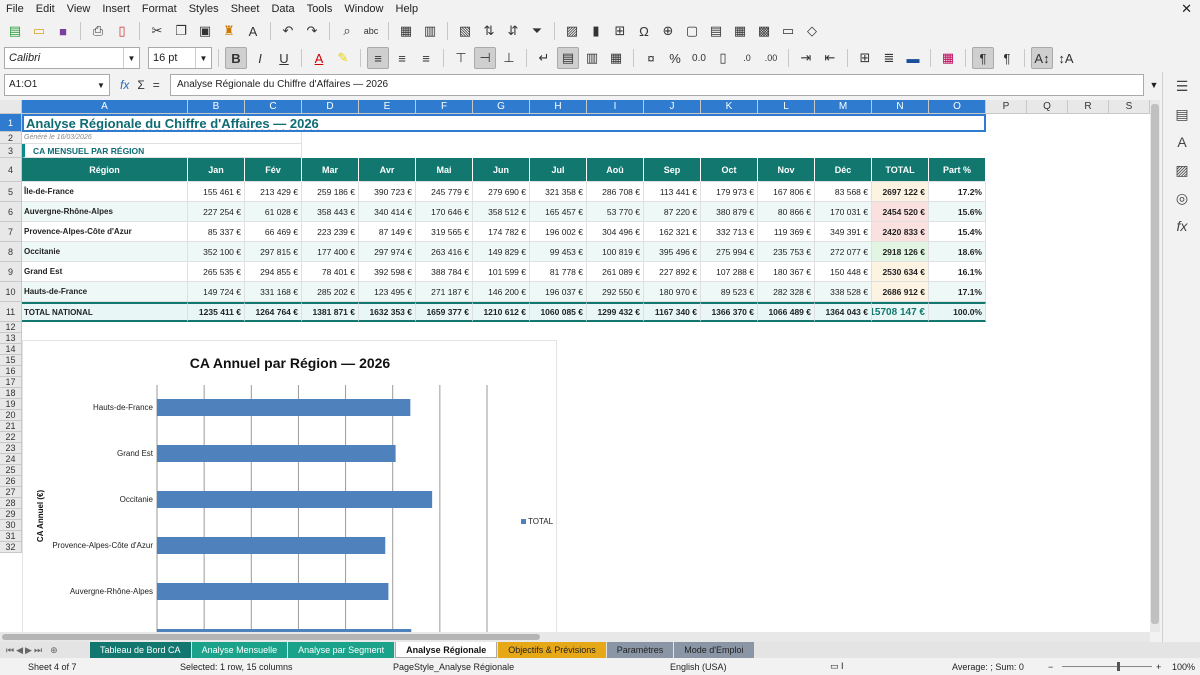 Image resolution: width=1200 pixels, height=675 pixels. What do you see at coordinates (672, 272) in the screenshot?
I see `month-value: 227 892 €` at bounding box center [672, 272].